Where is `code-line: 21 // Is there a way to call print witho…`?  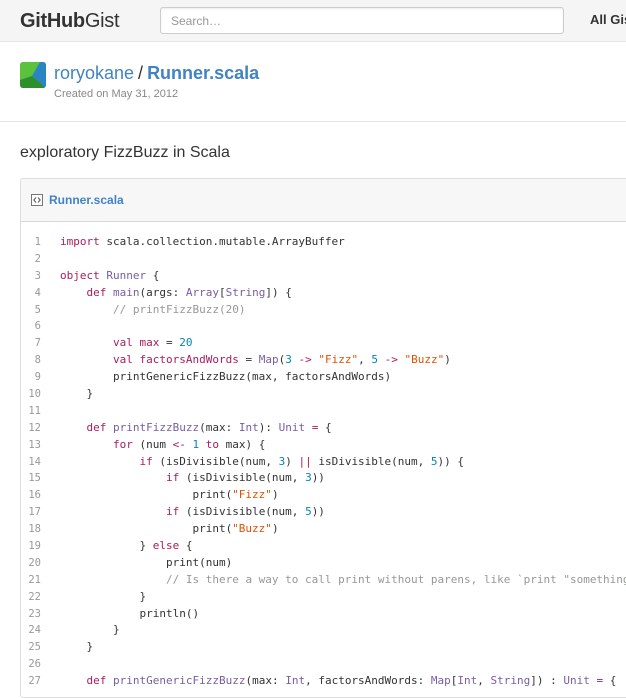
code-line: 21 // Is there a way to call print witho… is located at coordinates (323, 580).